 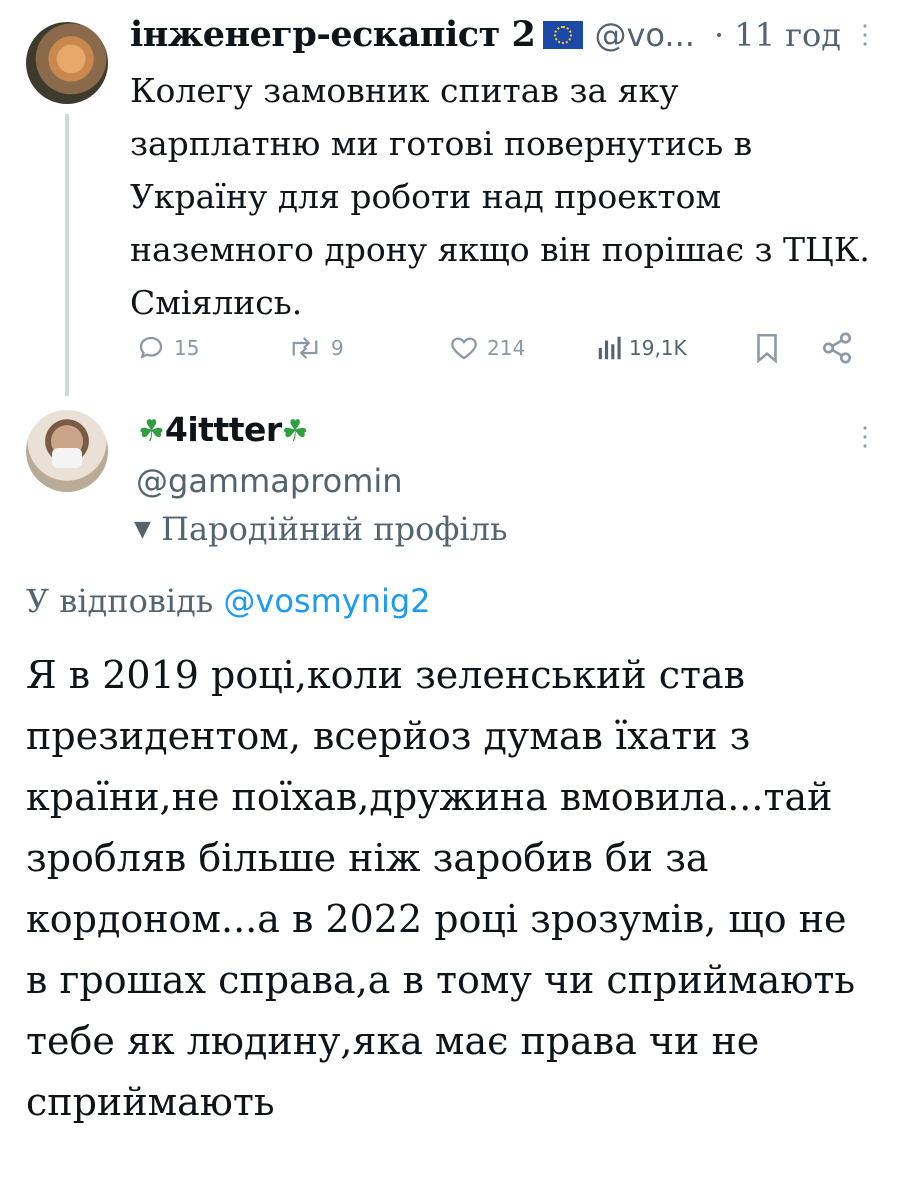 I want to click on like-button: 214, so click(x=486, y=348).